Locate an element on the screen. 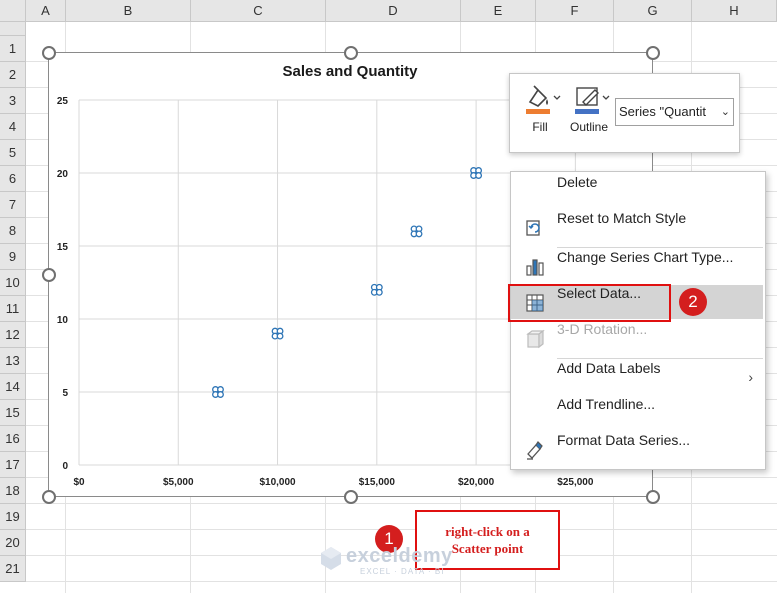 The image size is (777, 593). cube-icon is located at coordinates (535, 339).